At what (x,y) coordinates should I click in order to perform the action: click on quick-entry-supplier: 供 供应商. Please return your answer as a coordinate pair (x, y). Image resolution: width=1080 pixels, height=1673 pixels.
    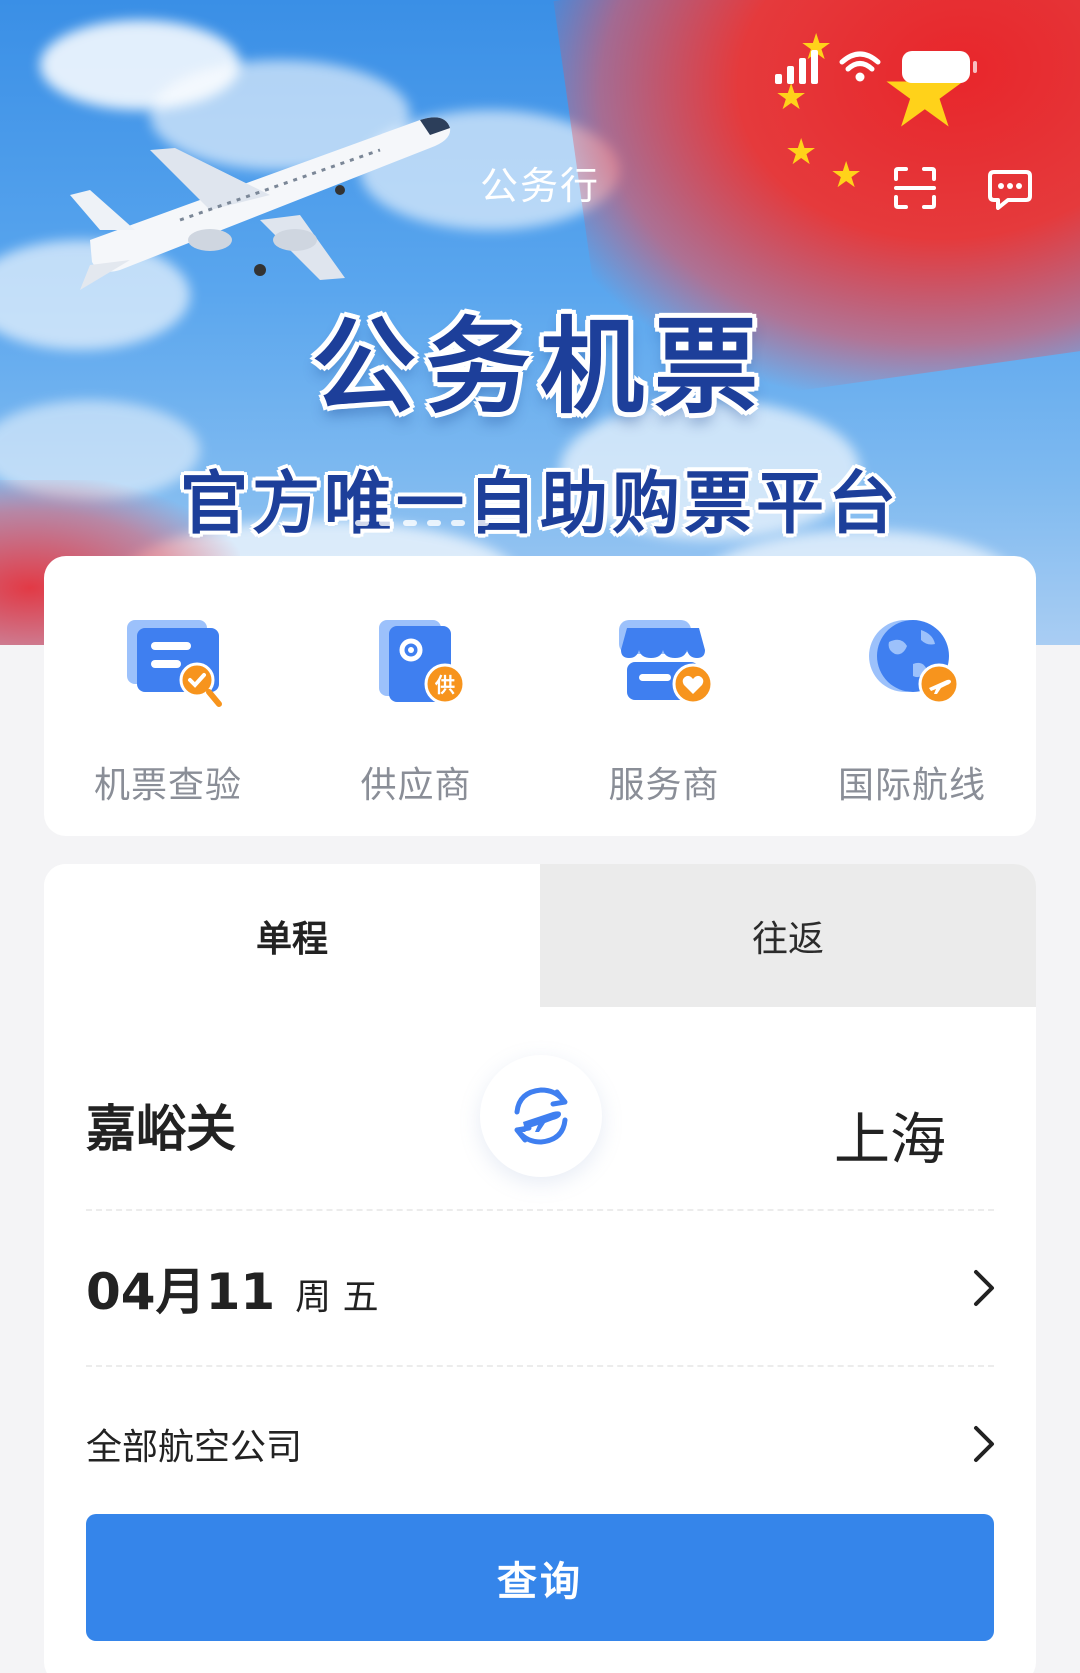
    Looking at the image, I should click on (416, 696).